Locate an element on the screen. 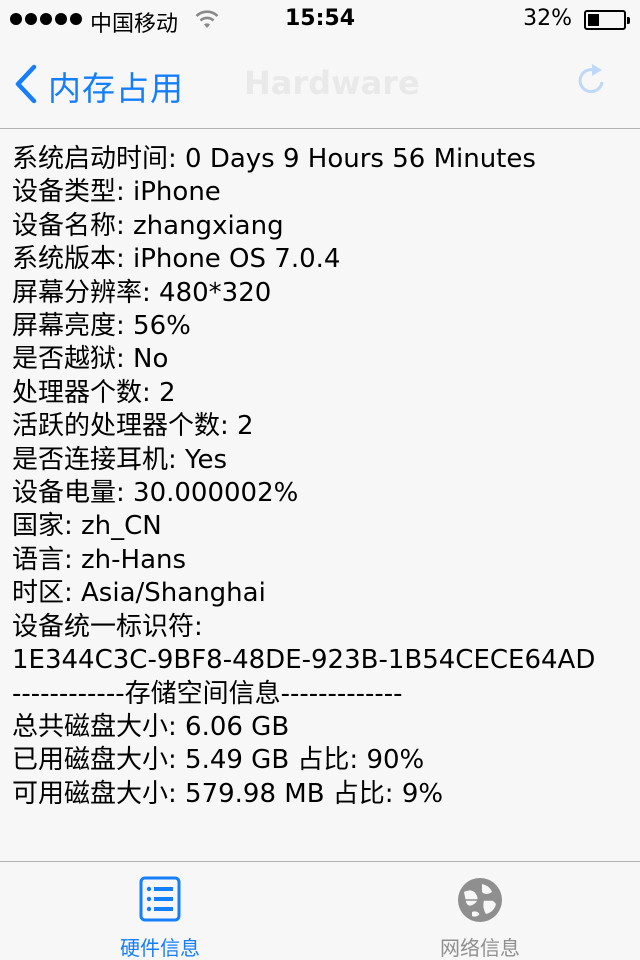  info-line: 设备电量: 30.000002% is located at coordinates (155, 493).